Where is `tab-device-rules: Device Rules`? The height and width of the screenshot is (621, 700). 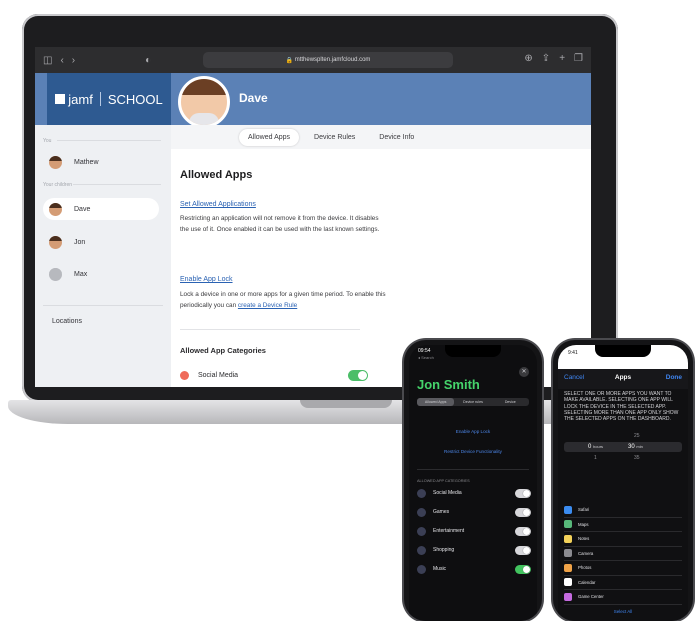 tab-device-rules: Device Rules is located at coordinates (334, 137).